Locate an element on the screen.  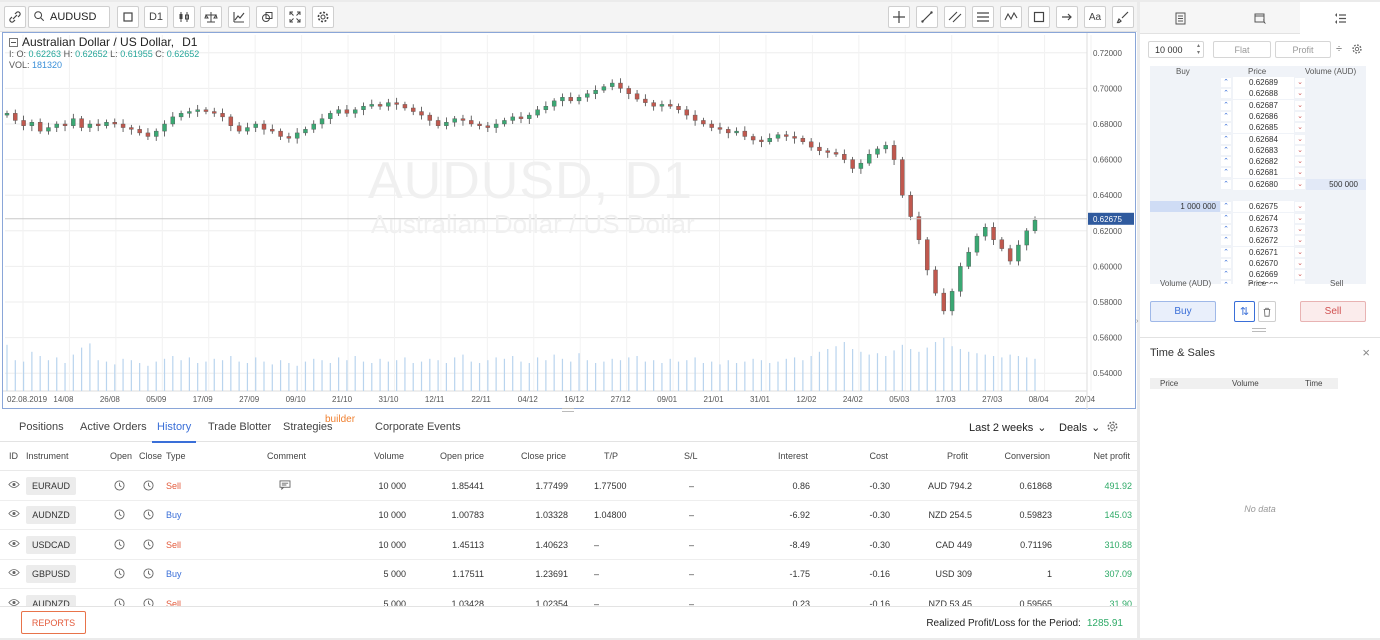
collapse-icon is located at coordinates (13, 42).